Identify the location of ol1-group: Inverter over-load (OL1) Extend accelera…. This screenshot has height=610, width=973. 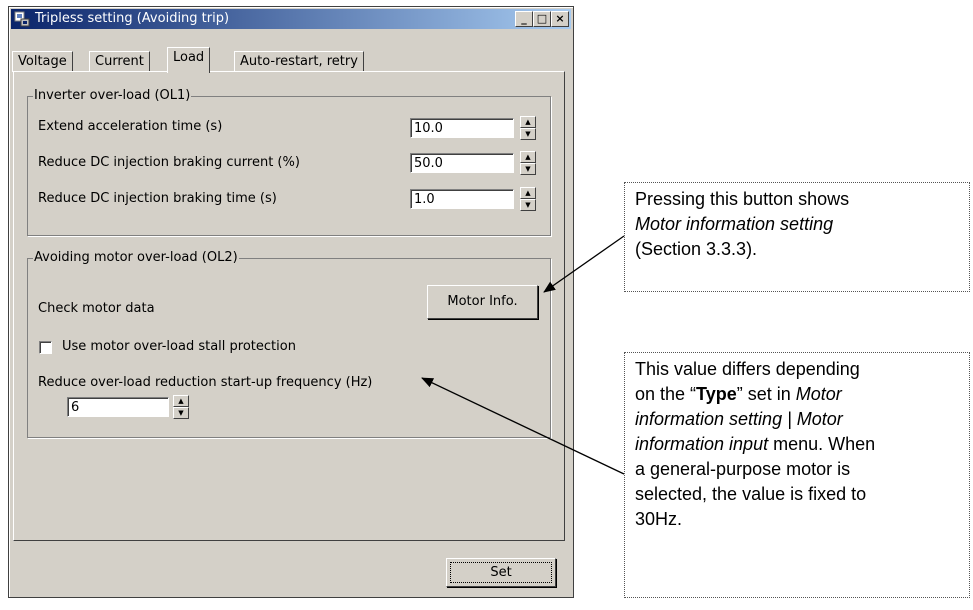
(289, 162).